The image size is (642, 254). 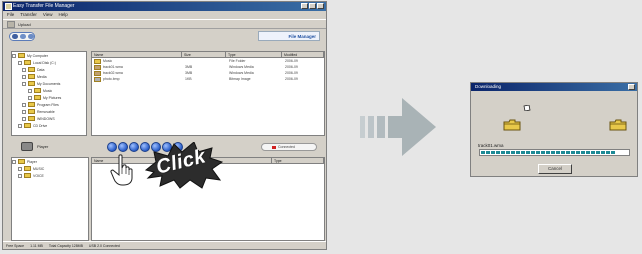 What do you see at coordinates (50, 168) in the screenshot?
I see `tree-item: MUSIC` at bounding box center [50, 168].